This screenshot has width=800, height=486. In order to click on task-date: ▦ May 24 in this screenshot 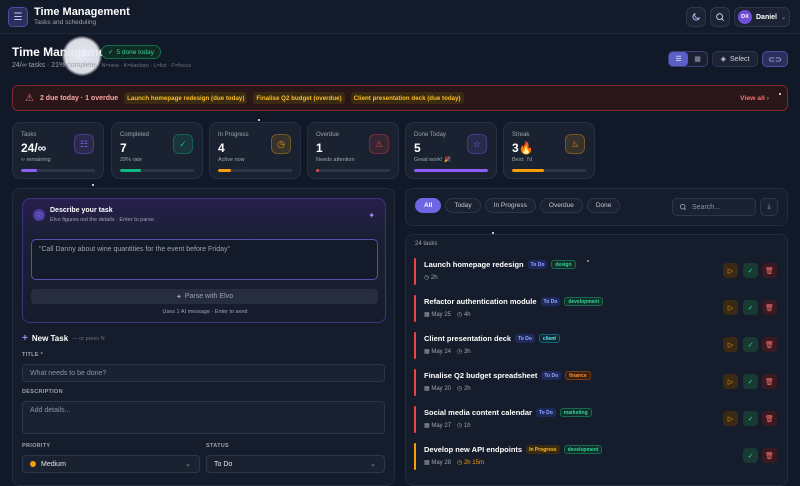, I will do `click(437, 351)`.